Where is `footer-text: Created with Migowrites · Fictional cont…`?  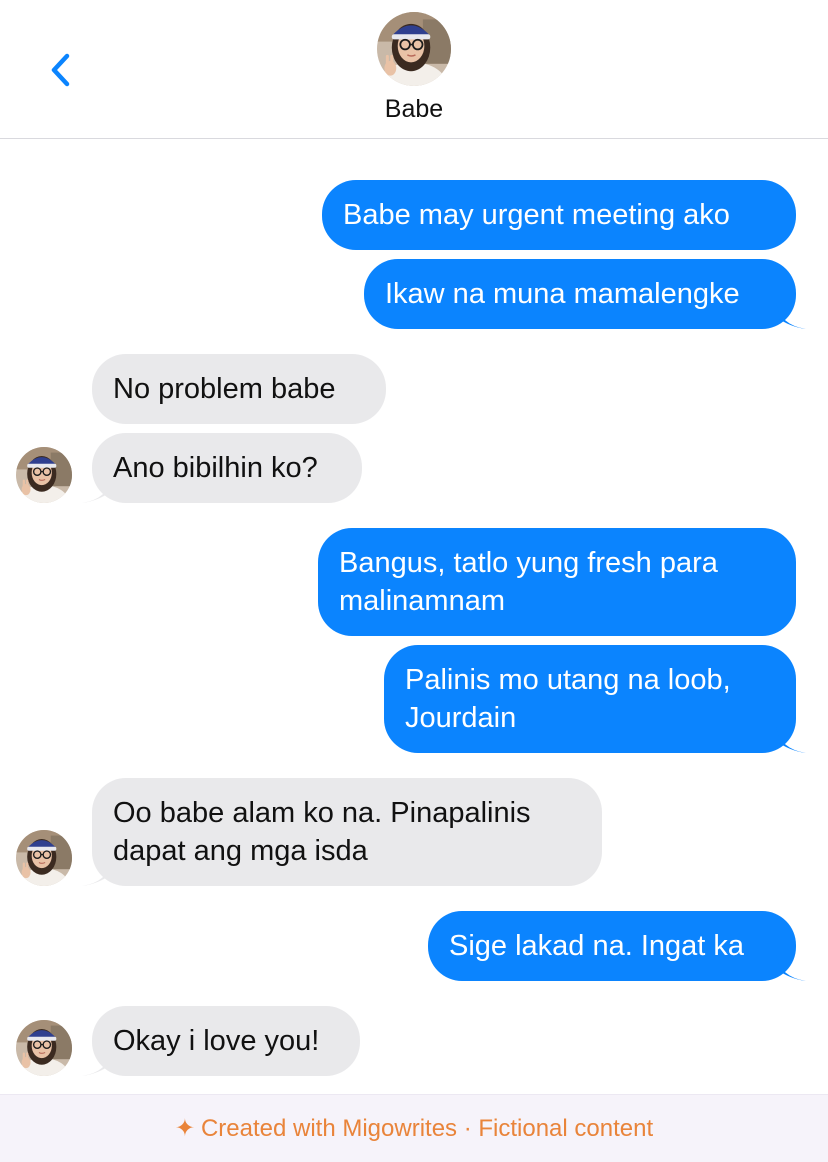 footer-text: Created with Migowrites · Fictional cont… is located at coordinates (427, 1128).